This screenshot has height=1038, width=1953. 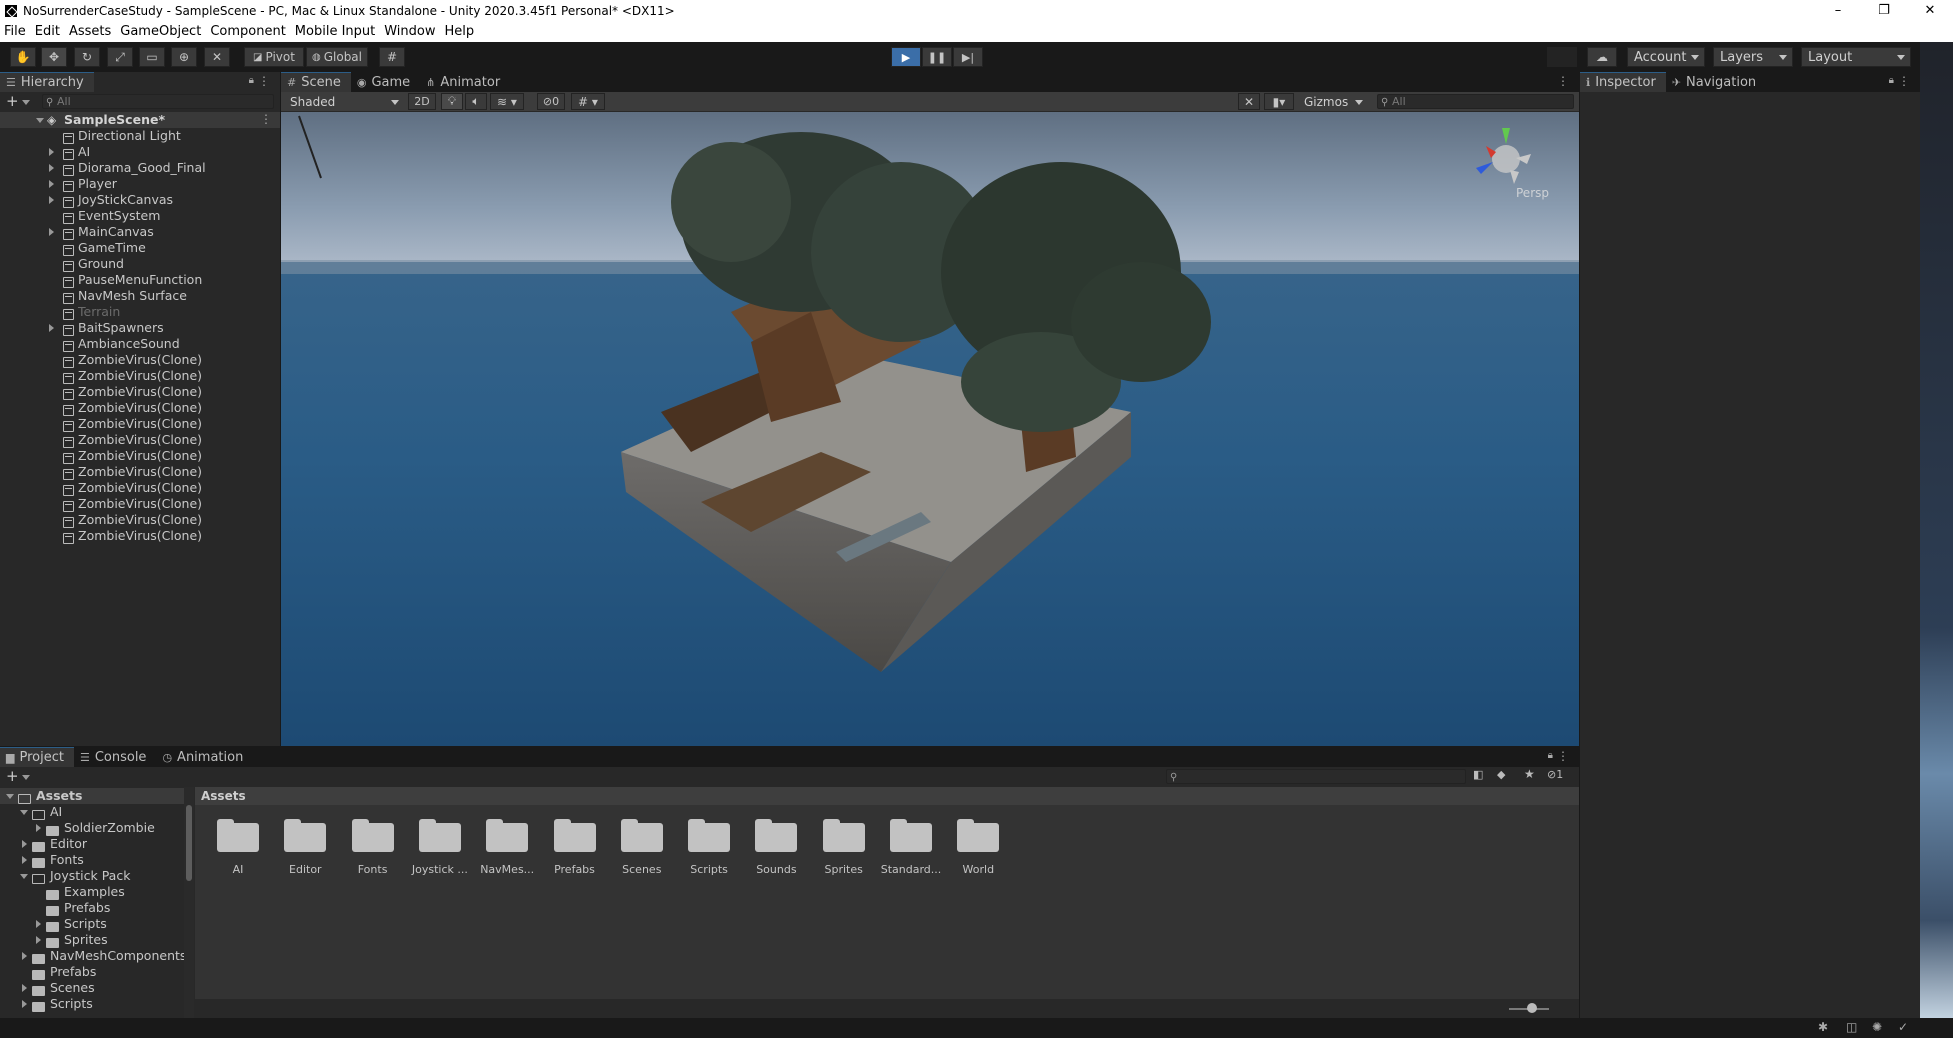 I want to click on tab-hierarchy: ☰ Hierarchy, so click(x=47, y=82).